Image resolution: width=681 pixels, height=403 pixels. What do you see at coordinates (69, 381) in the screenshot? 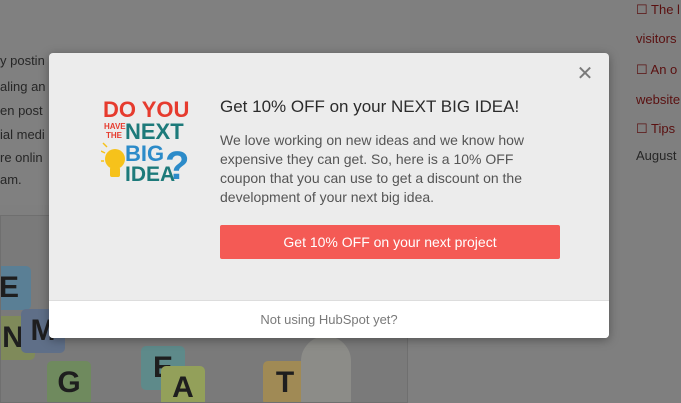
I see `letter-cube: G` at bounding box center [69, 381].